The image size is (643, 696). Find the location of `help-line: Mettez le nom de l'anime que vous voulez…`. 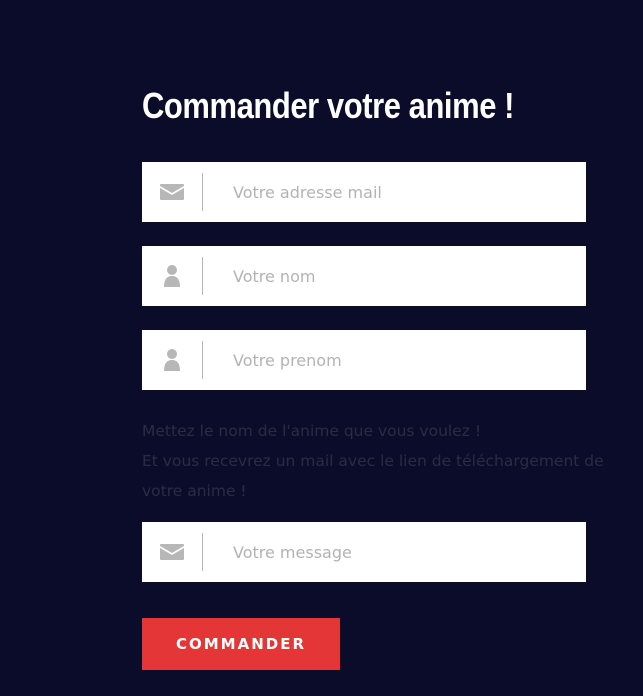

help-line: Mettez le nom de l'anime que vous voulez… is located at coordinates (312, 431).